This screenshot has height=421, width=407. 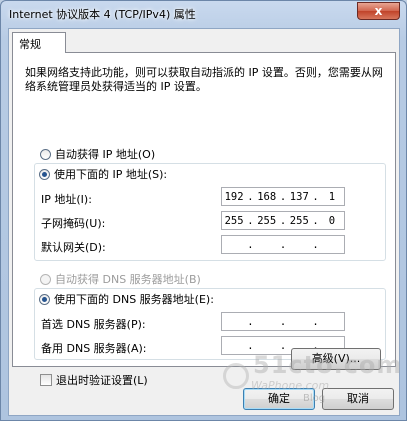 I want to click on ip-octet: 1, so click(x=332, y=196).